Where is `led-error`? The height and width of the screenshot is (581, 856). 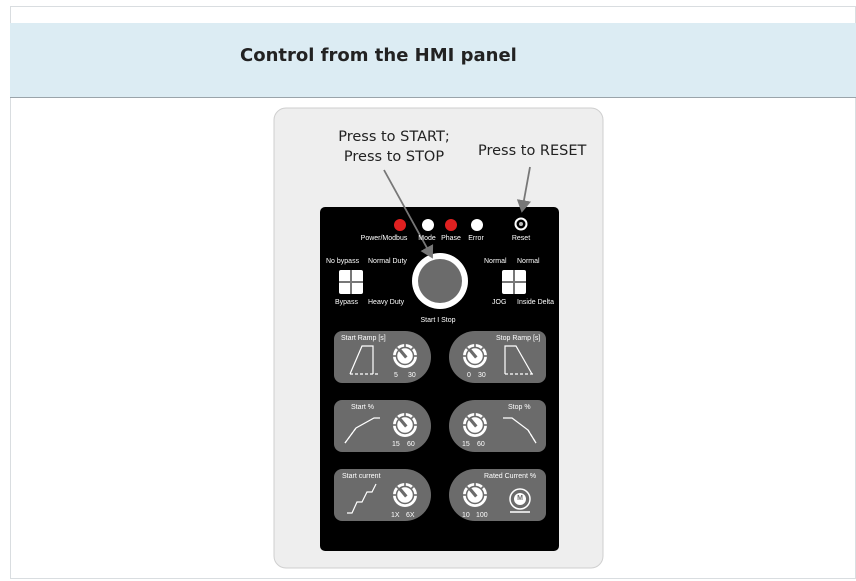 led-error is located at coordinates (477, 225).